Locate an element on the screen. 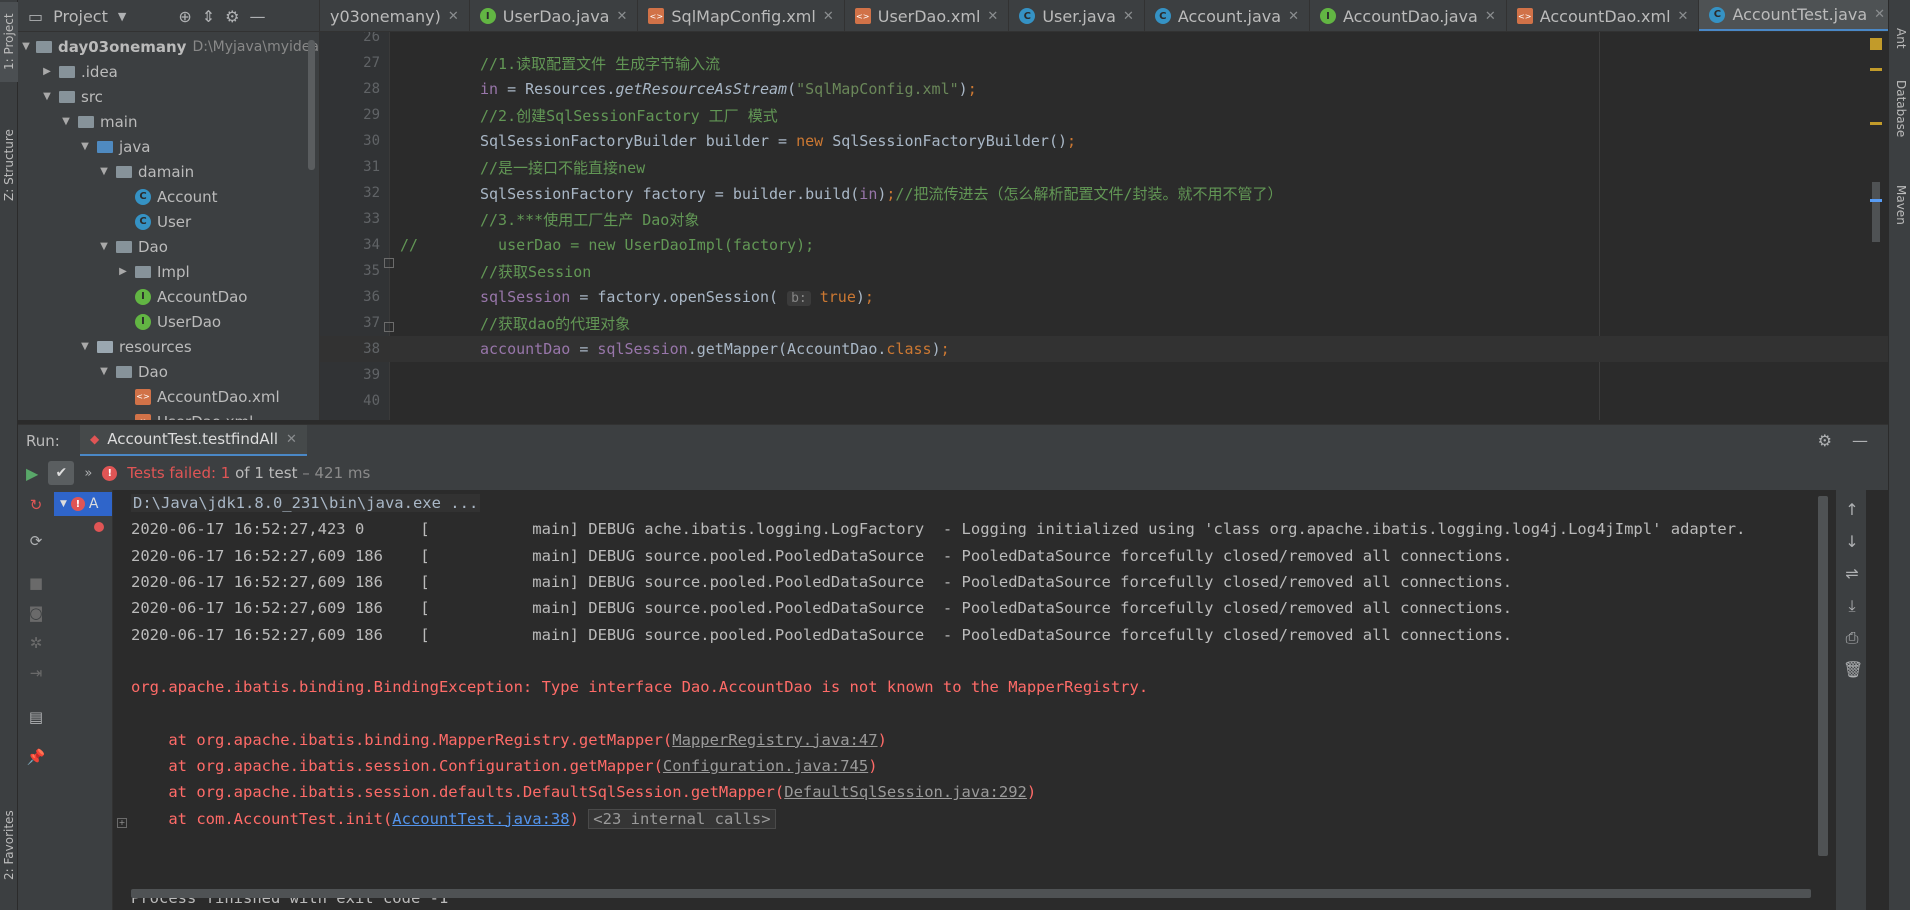 The height and width of the screenshot is (910, 1910). rerun-failed-icon: ↻ is located at coordinates (36, 506).